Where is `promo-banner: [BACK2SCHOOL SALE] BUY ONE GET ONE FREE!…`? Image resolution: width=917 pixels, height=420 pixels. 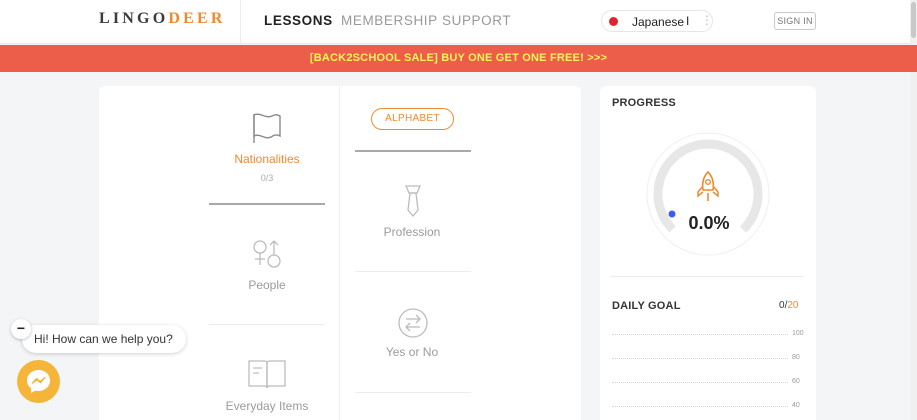 promo-banner: [BACK2SCHOOL SALE] BUY ONE GET ONE FREE!… is located at coordinates (458, 58).